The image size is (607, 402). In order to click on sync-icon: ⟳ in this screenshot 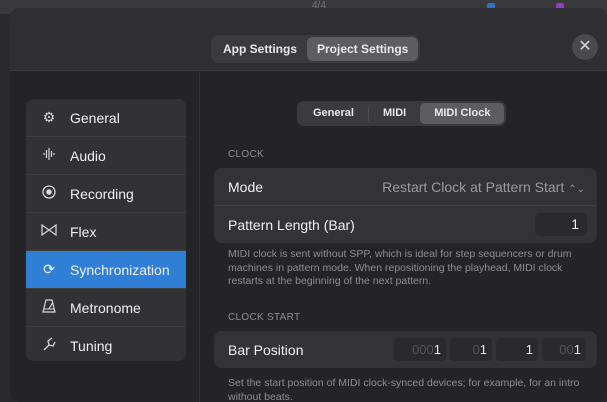, I will do `click(49, 269)`.